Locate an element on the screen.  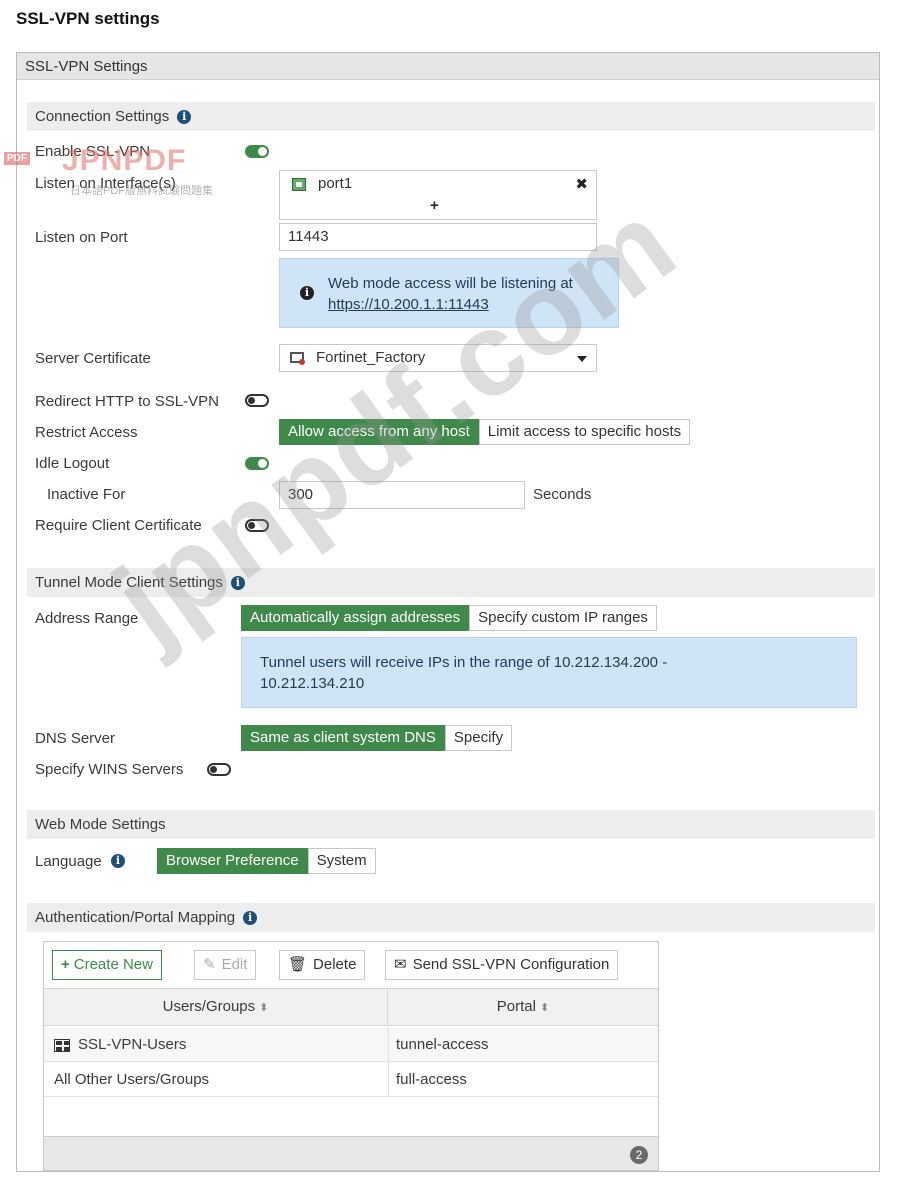
address-range-label: Address Range is located at coordinates (87, 618).